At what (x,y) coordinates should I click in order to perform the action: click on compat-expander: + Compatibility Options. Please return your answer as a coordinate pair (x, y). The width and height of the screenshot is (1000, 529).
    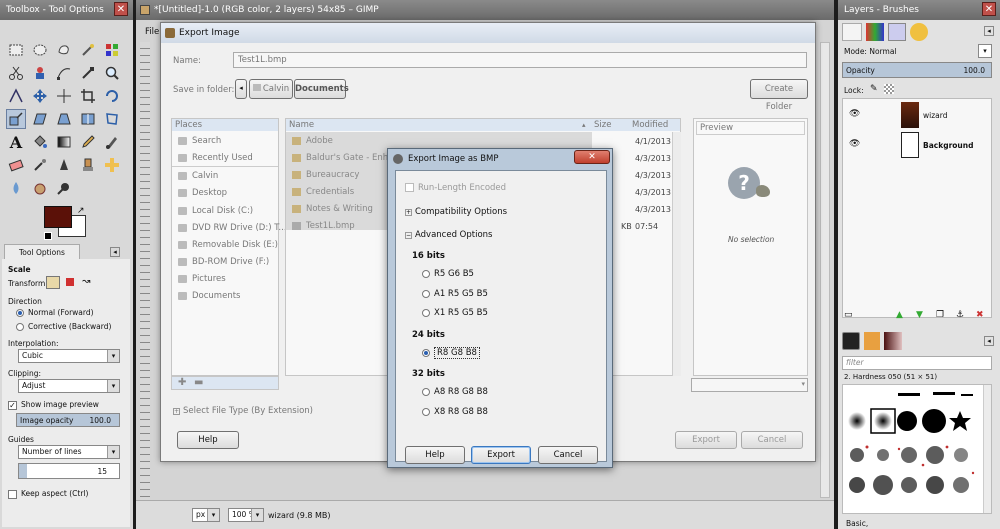
    Looking at the image, I should click on (456, 212).